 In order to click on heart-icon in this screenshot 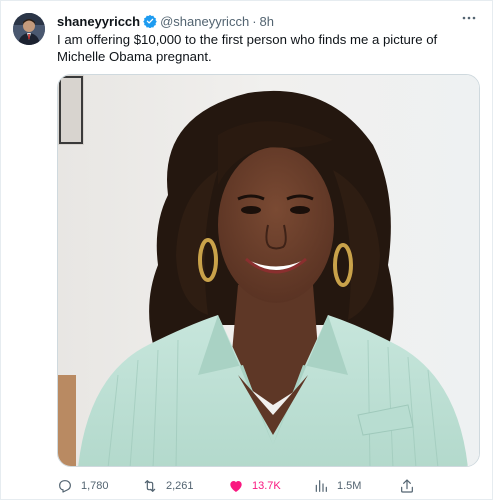, I will do `click(236, 486)`.